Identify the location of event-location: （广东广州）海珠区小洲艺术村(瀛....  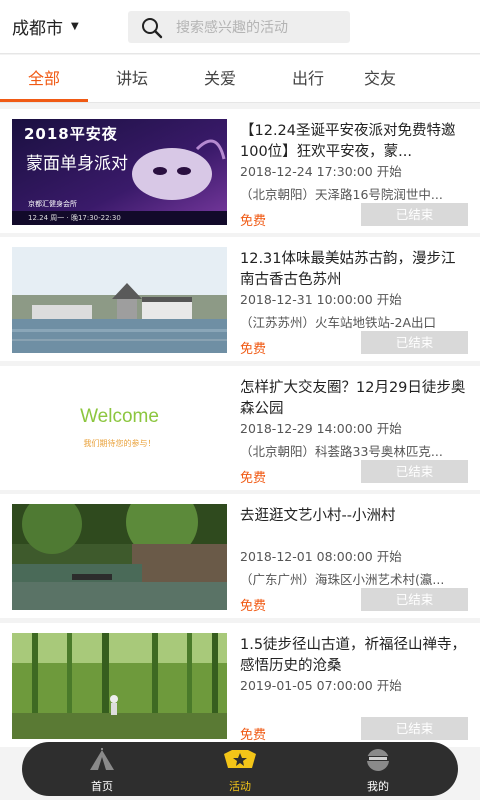
(342, 579).